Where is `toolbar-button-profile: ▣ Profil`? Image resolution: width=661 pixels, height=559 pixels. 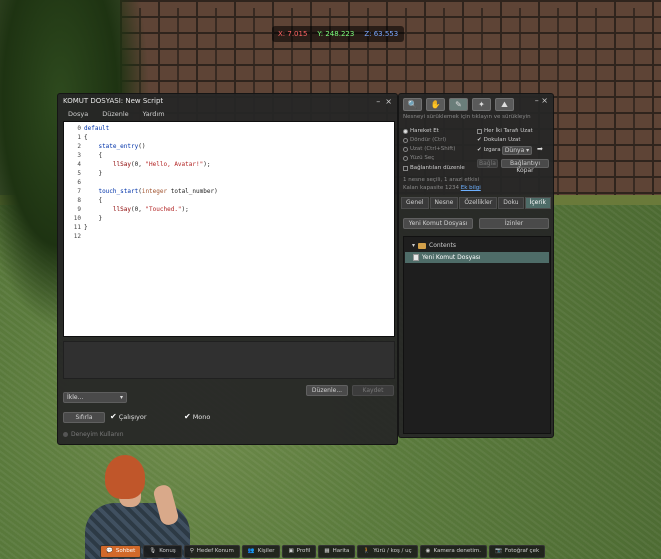
toolbar-button-profile: ▣ Profil is located at coordinates (299, 551).